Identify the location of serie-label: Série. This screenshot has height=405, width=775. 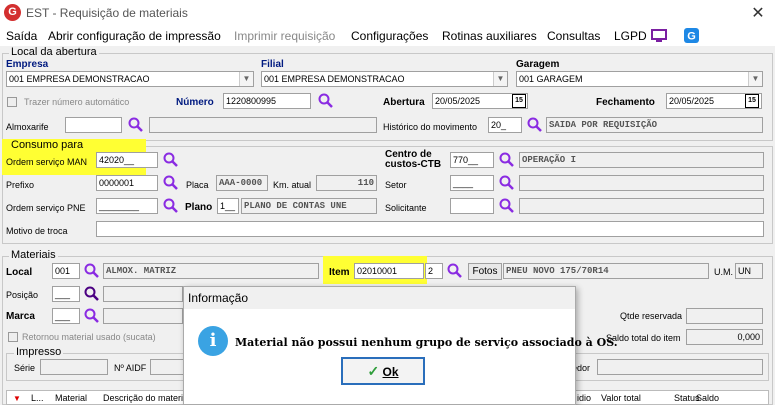
(25, 368).